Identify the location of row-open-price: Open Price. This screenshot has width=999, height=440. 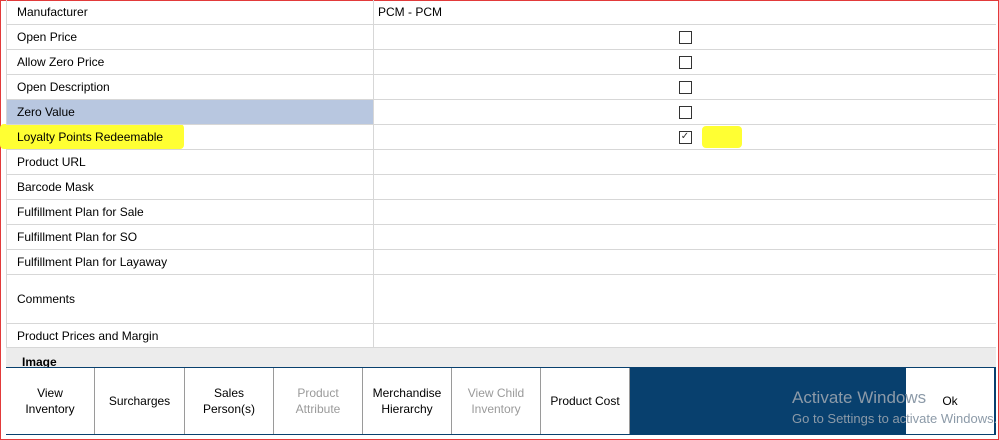
(501, 37).